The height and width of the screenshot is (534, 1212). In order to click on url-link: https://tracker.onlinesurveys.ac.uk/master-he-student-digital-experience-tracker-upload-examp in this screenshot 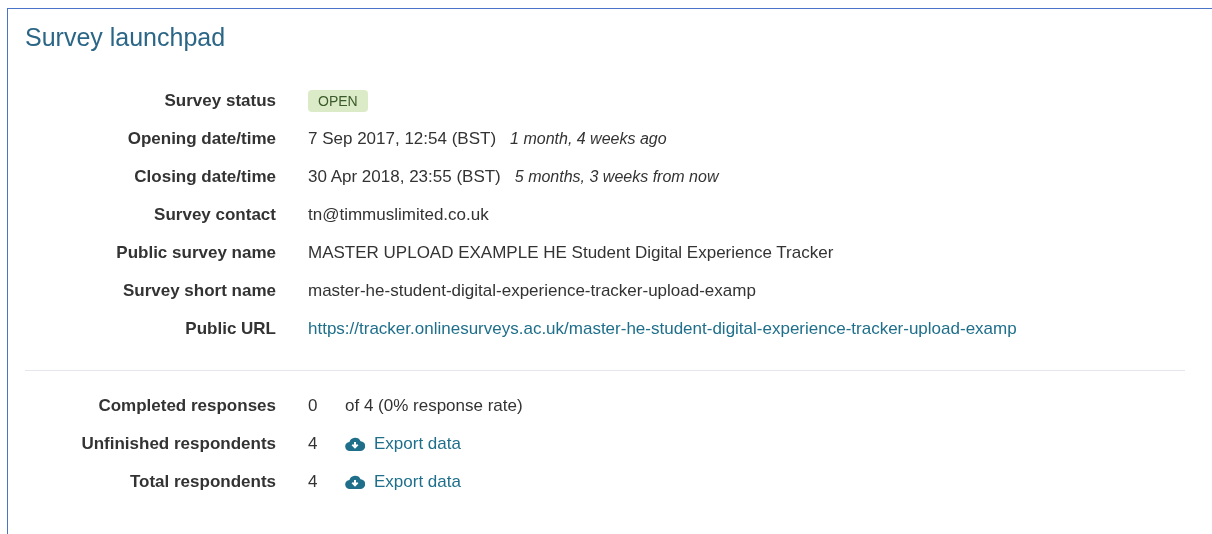, I will do `click(662, 329)`.